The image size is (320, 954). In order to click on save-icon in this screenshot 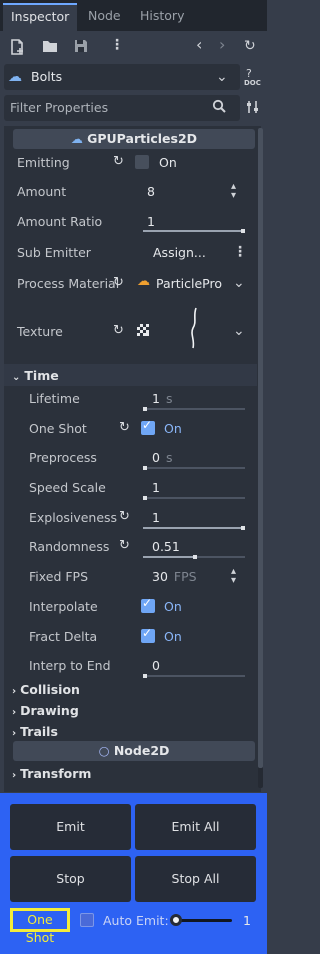, I will do `click(81, 48)`.